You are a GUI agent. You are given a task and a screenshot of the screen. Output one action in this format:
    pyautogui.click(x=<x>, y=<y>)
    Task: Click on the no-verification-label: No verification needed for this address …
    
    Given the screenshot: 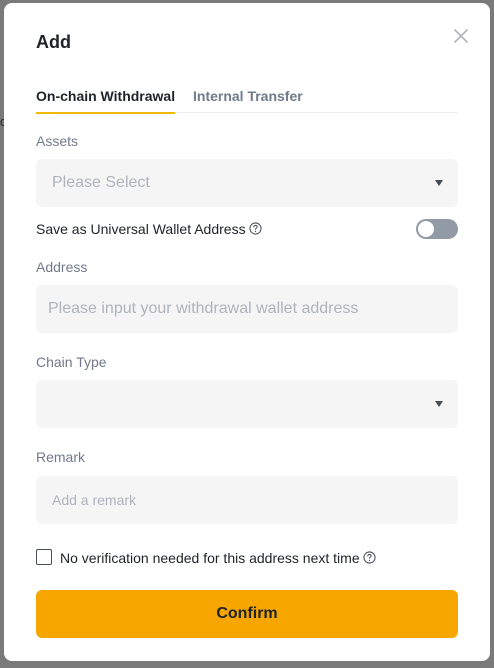 What is the action you would take?
    pyautogui.click(x=218, y=558)
    